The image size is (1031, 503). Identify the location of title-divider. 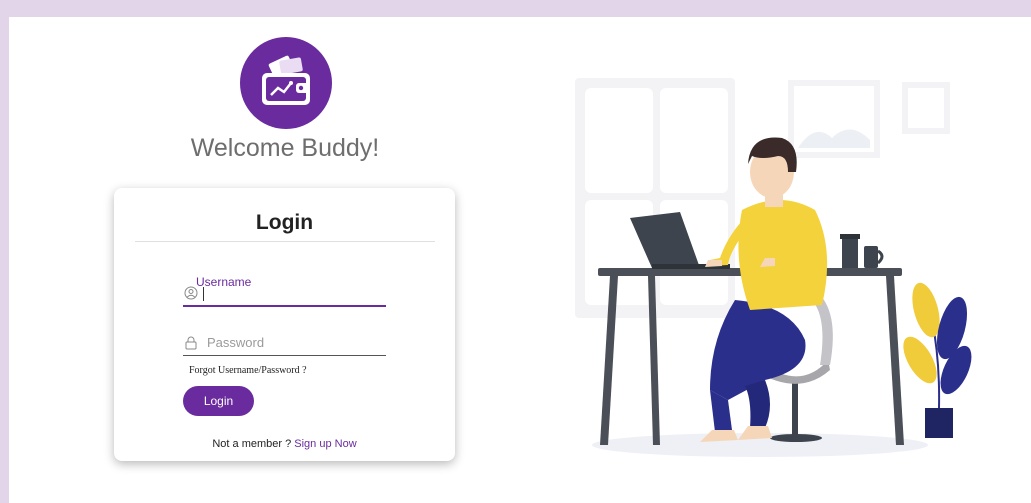
(285, 241).